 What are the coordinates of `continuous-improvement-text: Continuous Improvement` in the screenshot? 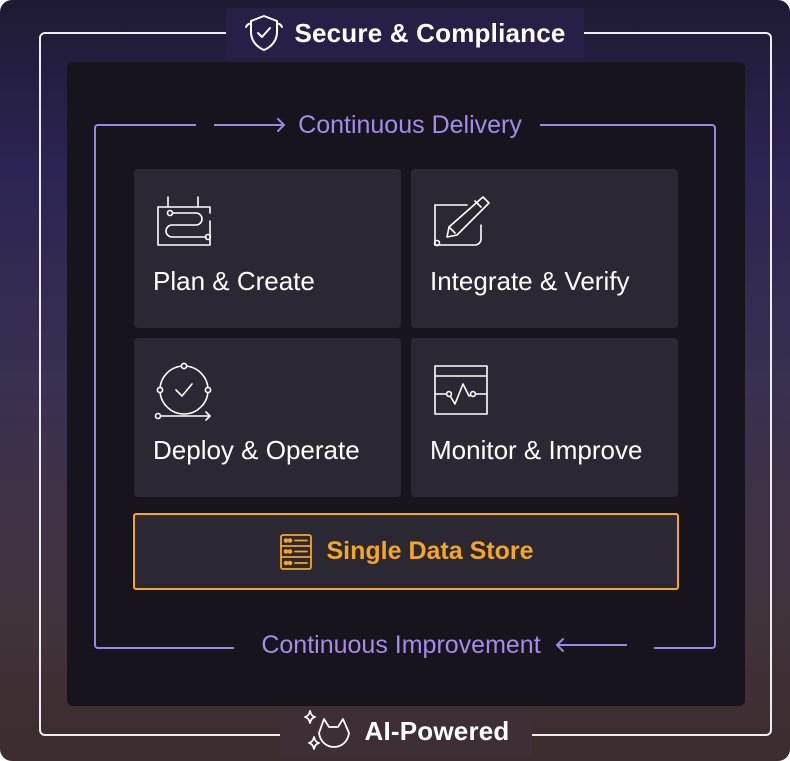 It's located at (401, 644).